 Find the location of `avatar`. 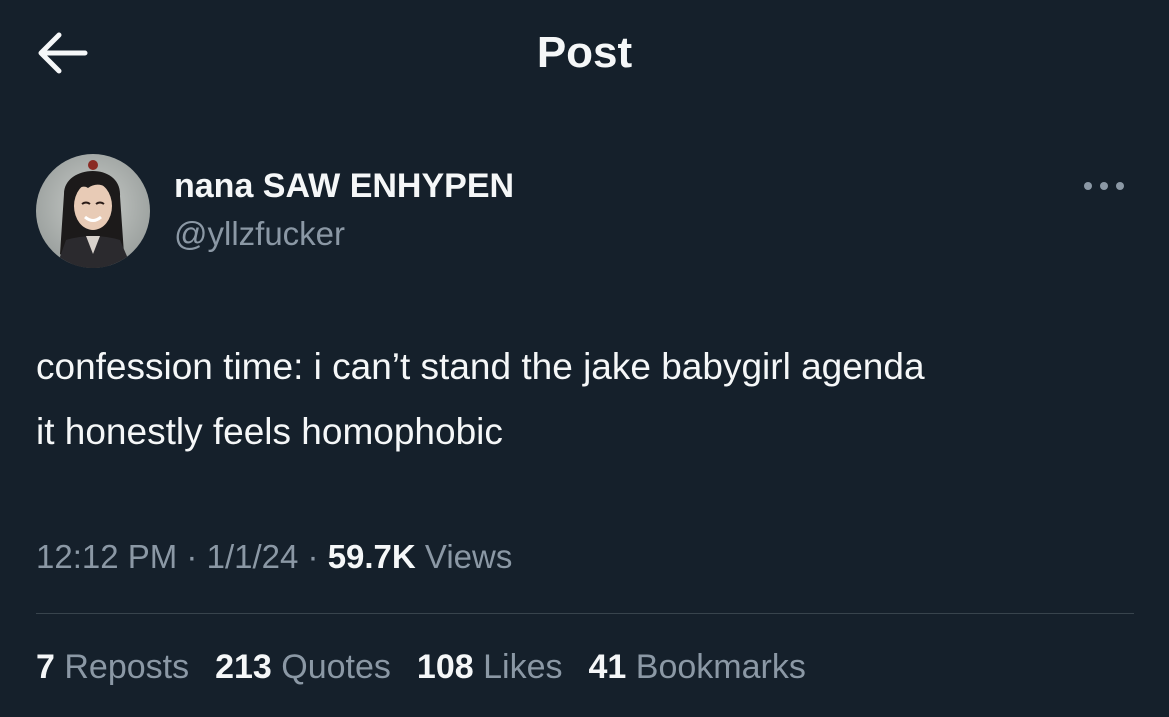

avatar is located at coordinates (93, 211).